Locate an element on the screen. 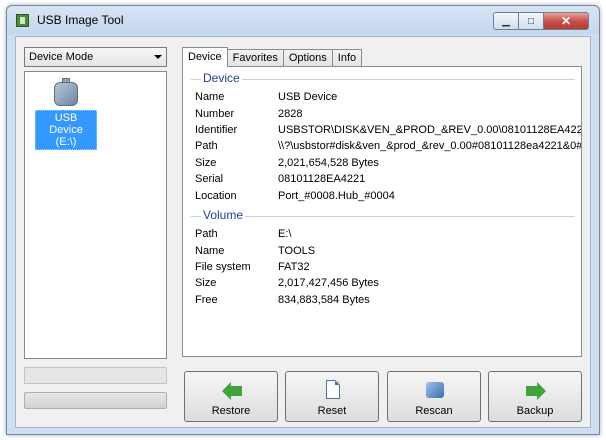  mode-select-value: Device Mode is located at coordinates (61, 57).